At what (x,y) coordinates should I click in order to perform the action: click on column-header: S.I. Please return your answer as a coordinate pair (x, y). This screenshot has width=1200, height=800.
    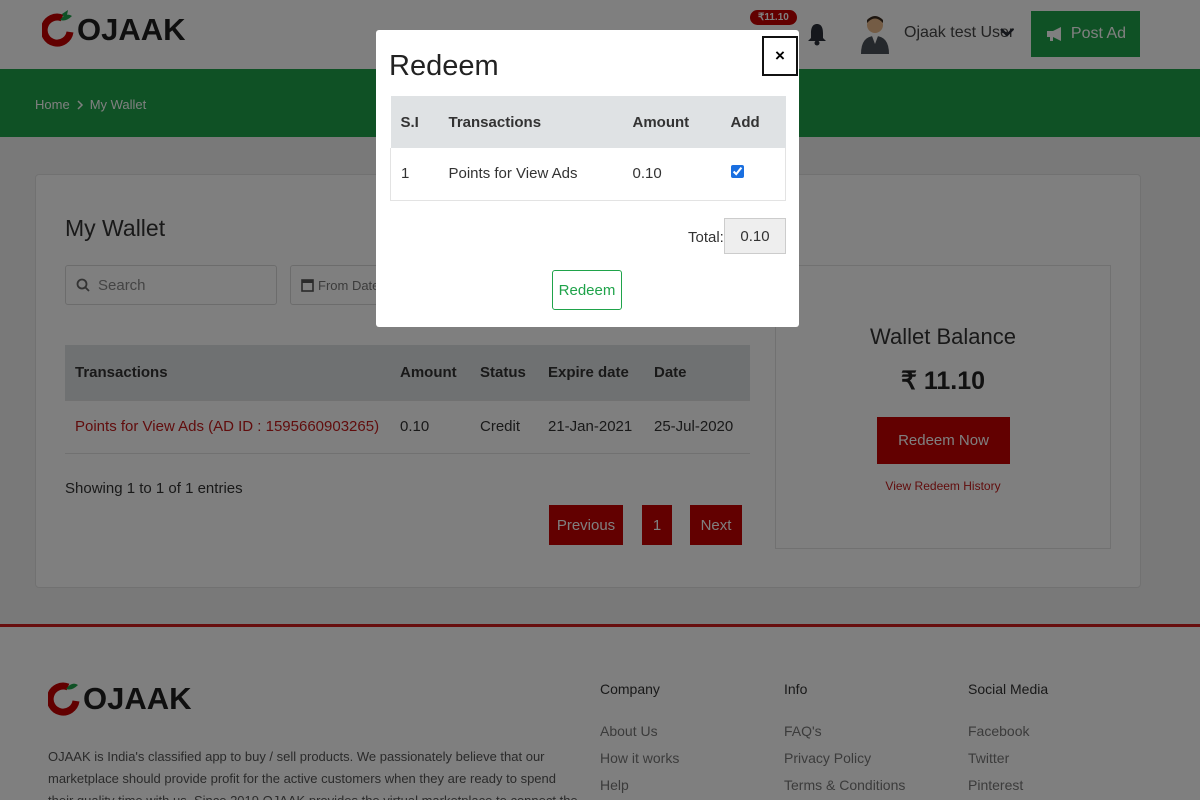
    Looking at the image, I should click on (414, 122).